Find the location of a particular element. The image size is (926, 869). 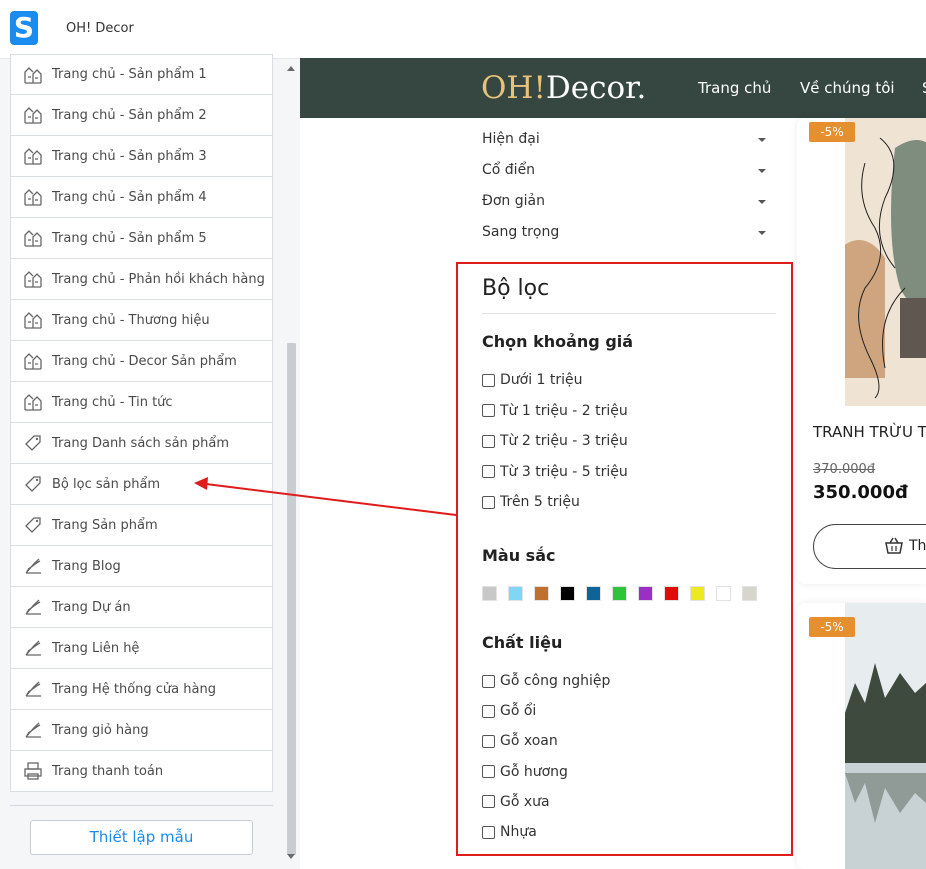

annotation-arrow is located at coordinates (325, 496).